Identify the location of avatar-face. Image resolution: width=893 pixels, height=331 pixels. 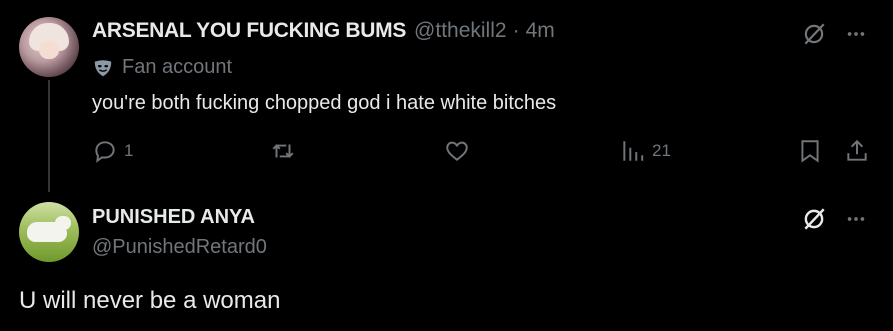
(49, 50).